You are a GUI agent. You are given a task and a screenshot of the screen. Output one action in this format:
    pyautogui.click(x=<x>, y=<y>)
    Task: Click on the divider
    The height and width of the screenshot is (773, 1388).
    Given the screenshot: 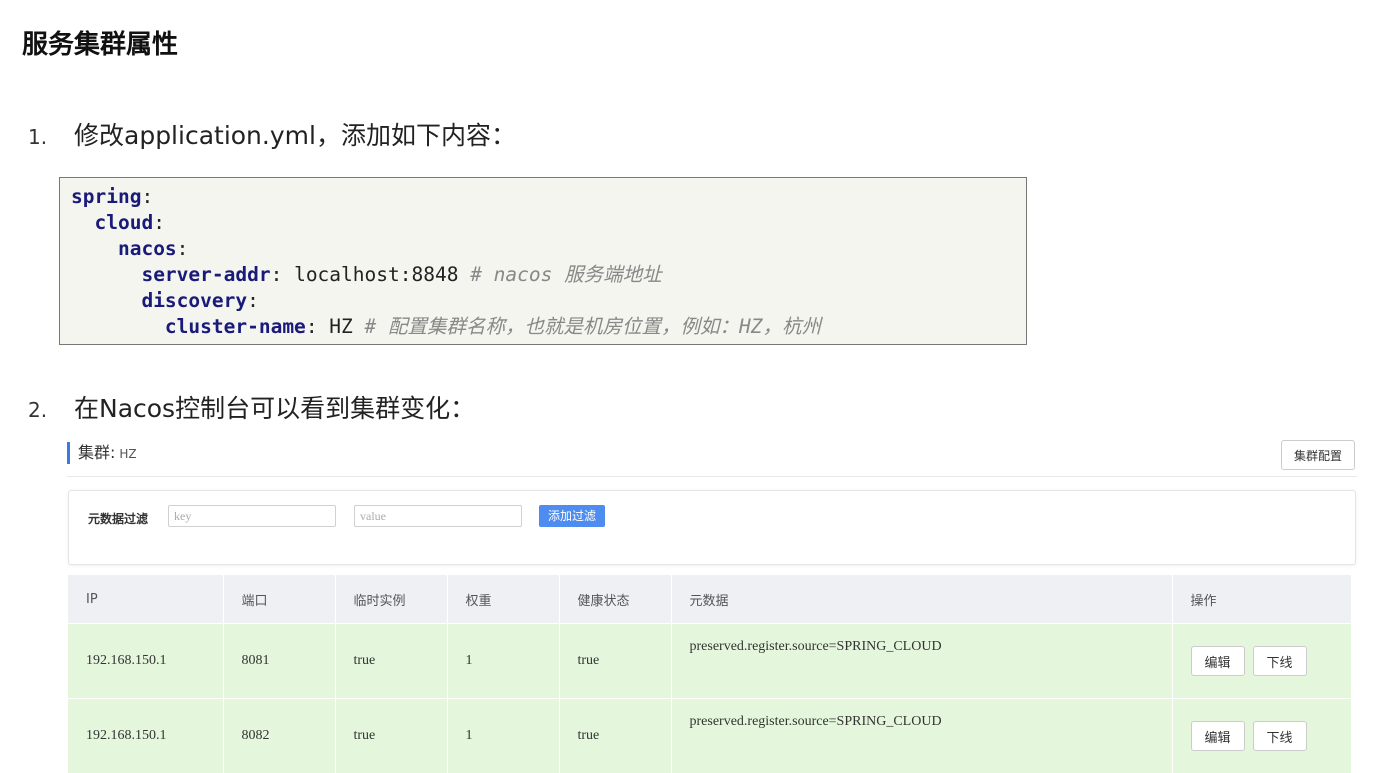 What is the action you would take?
    pyautogui.click(x=712, y=476)
    